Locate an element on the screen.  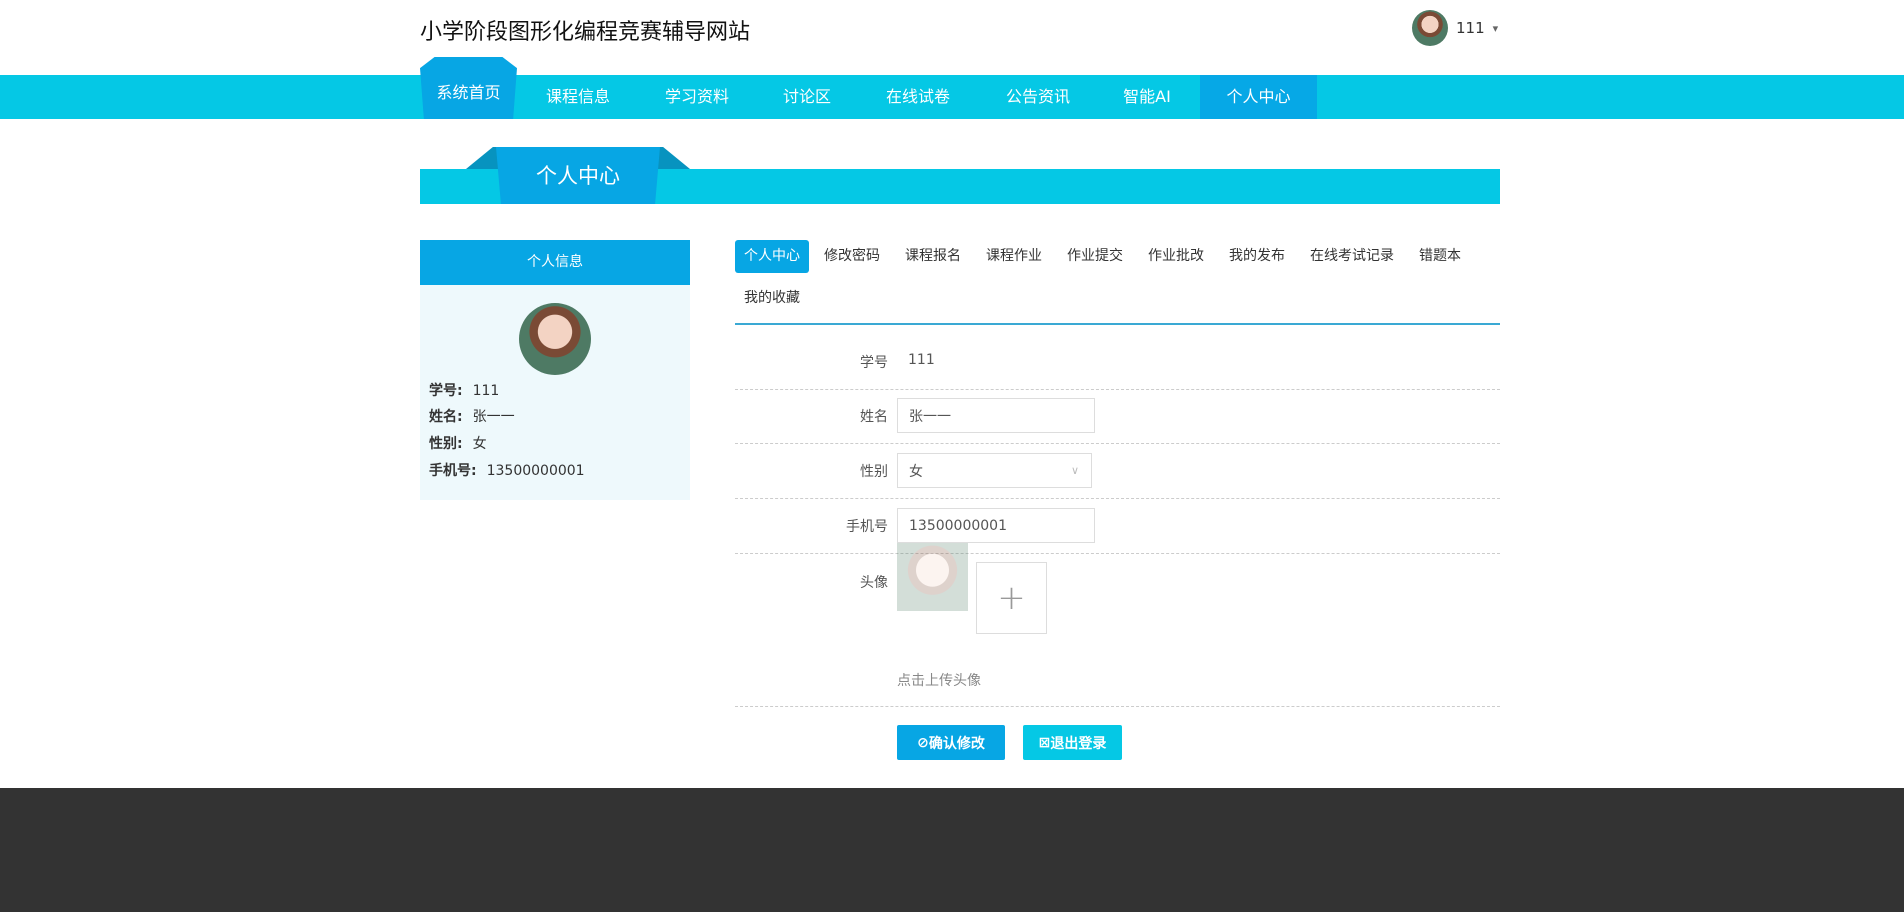
phone-label: 手机号 is located at coordinates (867, 527).